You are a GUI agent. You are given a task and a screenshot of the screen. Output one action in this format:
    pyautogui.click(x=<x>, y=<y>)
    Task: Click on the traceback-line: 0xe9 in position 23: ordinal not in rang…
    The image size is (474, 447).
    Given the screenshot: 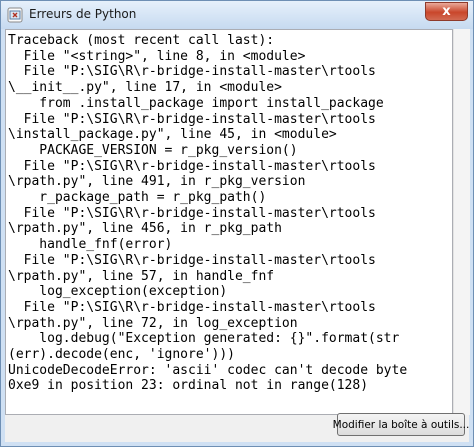 What is the action you would take?
    pyautogui.click(x=188, y=386)
    